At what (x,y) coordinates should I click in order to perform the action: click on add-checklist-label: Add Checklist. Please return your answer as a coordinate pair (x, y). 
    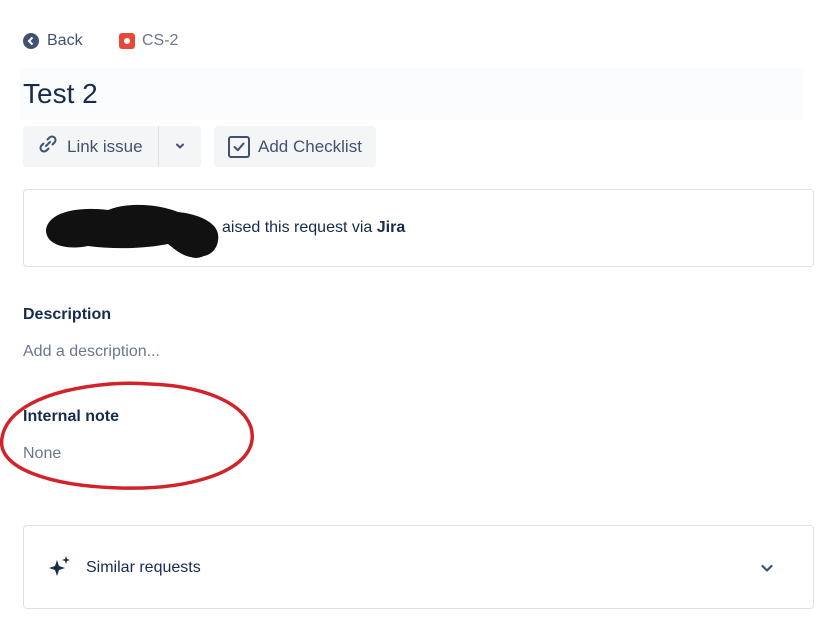
    Looking at the image, I should click on (310, 146).